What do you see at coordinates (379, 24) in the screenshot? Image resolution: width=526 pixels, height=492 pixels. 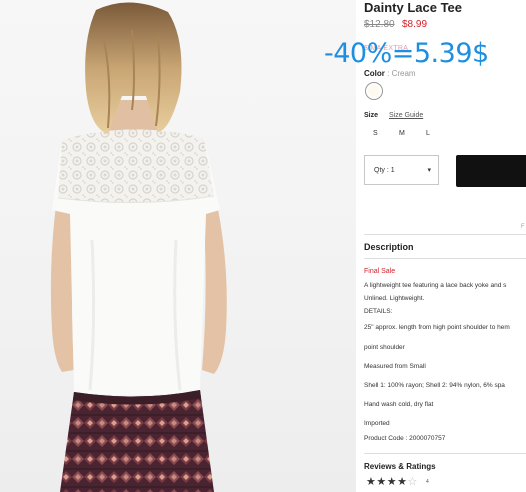 I see `original-price: $12.80` at bounding box center [379, 24].